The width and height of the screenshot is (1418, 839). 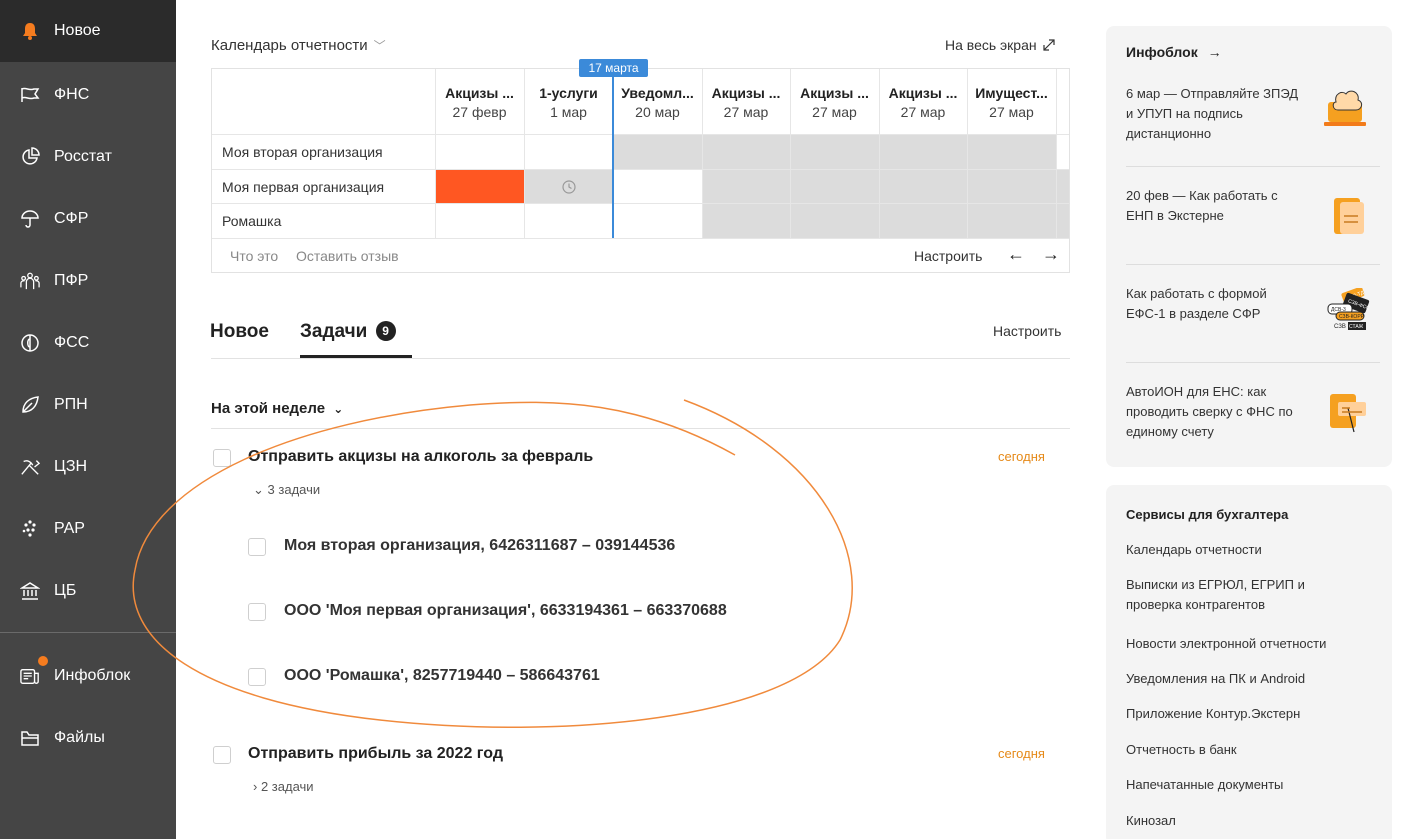 What do you see at coordinates (348, 332) in the screenshot?
I see `tab-tasks: Задачи 9` at bounding box center [348, 332].